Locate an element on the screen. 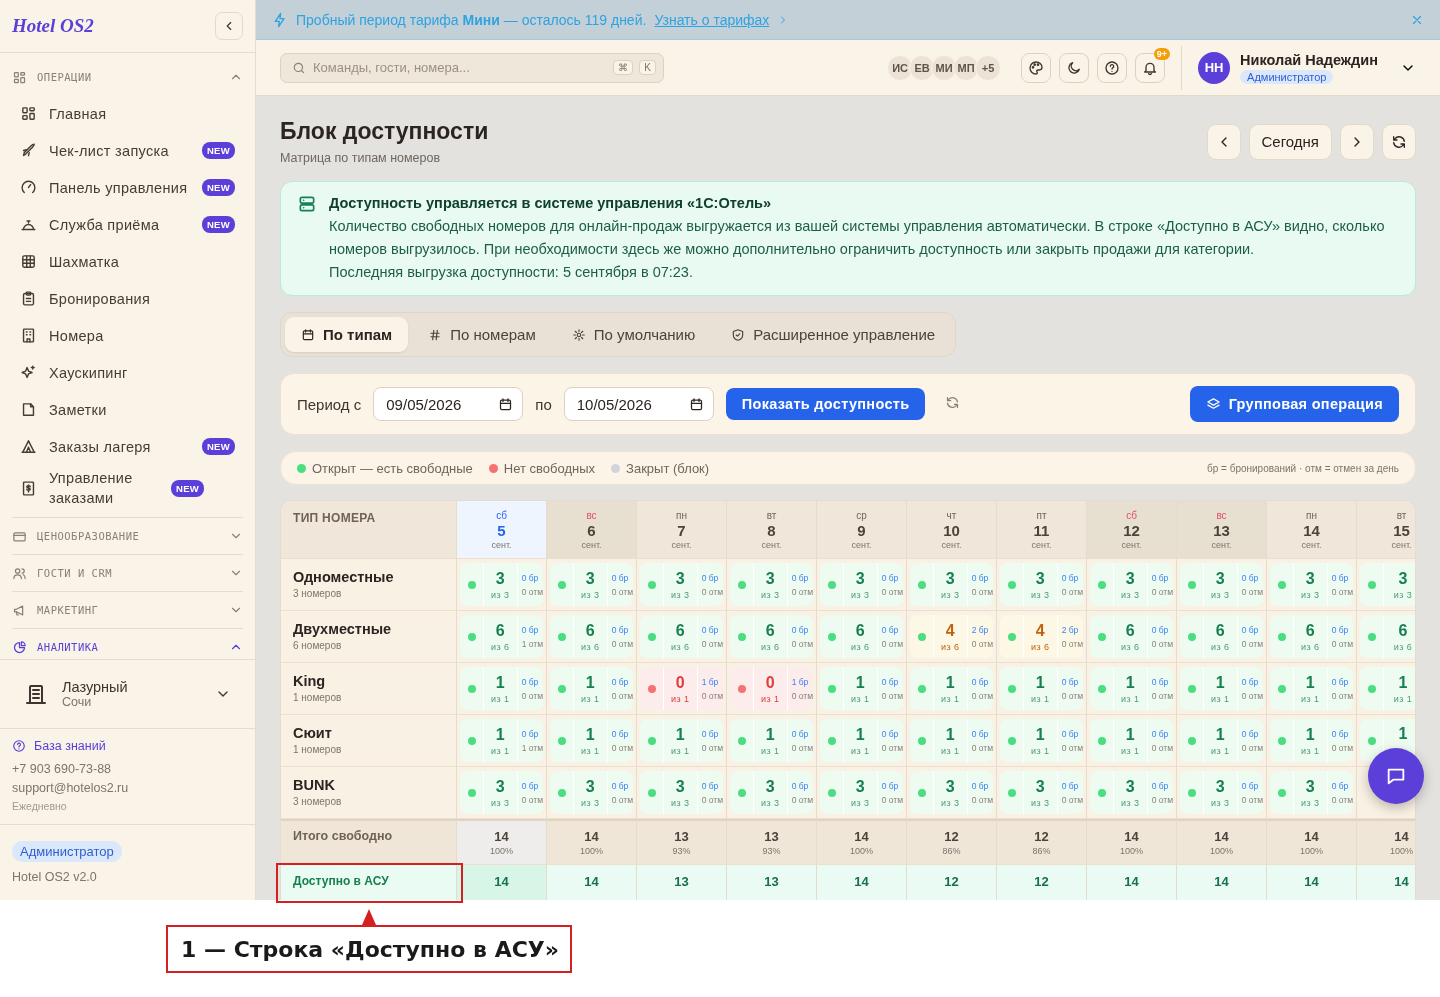  sidebar-item: Заметки is located at coordinates (127, 409).